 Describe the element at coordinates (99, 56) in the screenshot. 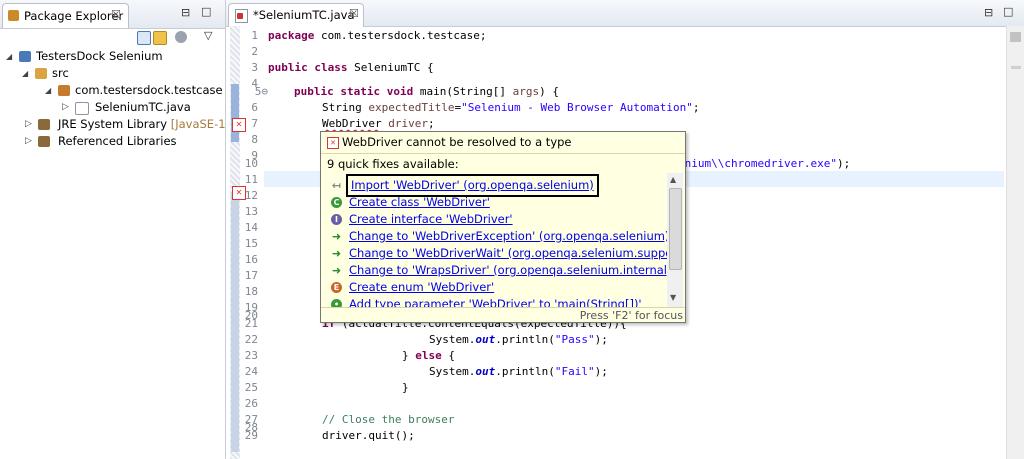

I see `tree-item-label: TestersDock Selenium` at that location.